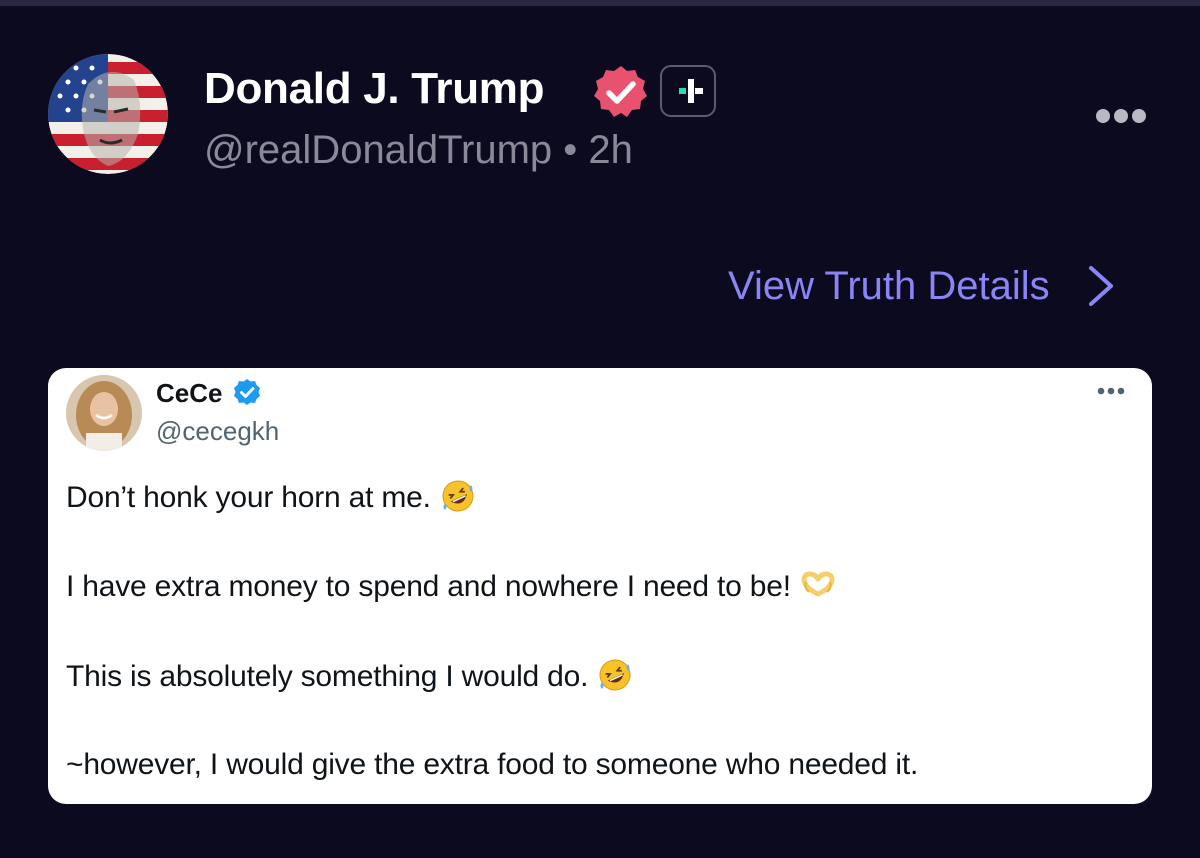 This screenshot has width=1200, height=858. I want to click on view-truth-details-link: View Truth Details, so click(922, 286).